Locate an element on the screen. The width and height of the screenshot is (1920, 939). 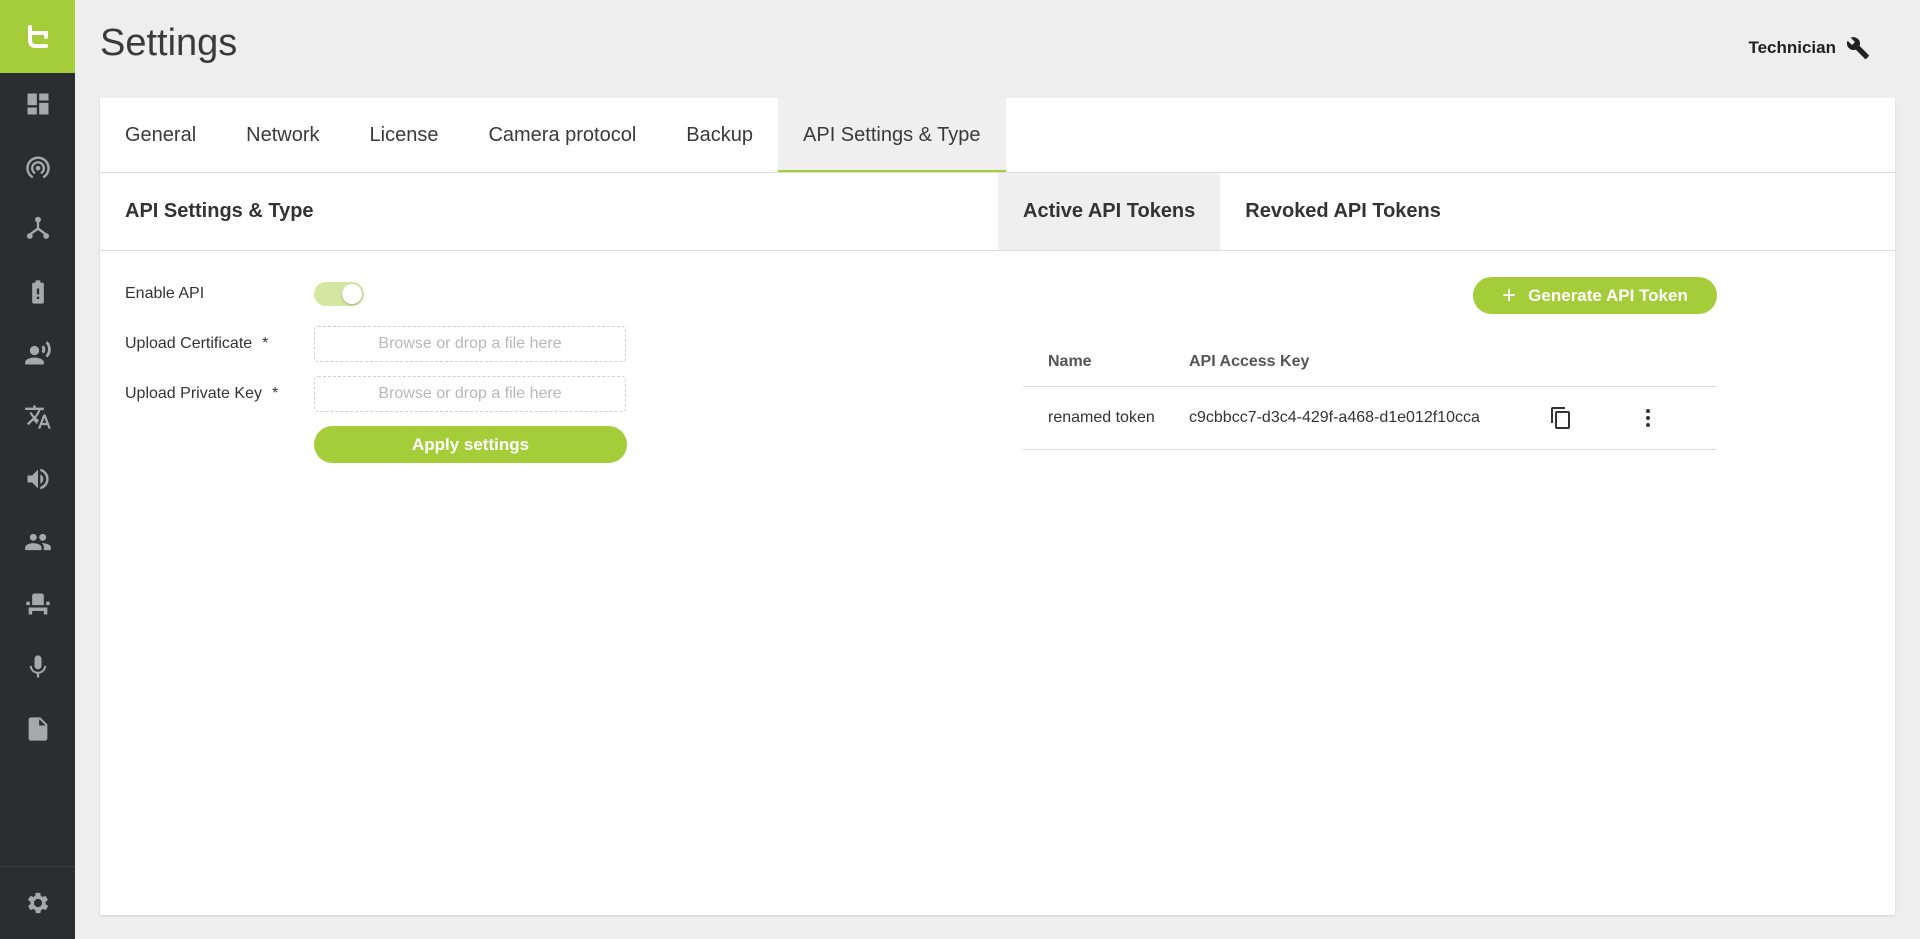
enable-api-toggle is located at coordinates (339, 294).